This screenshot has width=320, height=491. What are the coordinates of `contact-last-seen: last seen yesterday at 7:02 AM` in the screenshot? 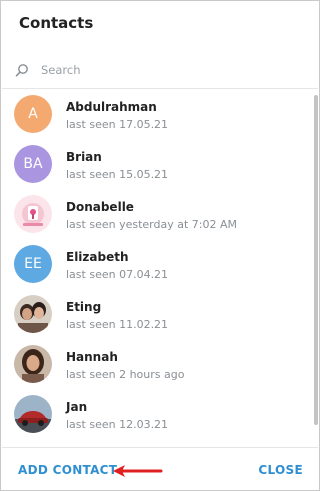 It's located at (151, 224).